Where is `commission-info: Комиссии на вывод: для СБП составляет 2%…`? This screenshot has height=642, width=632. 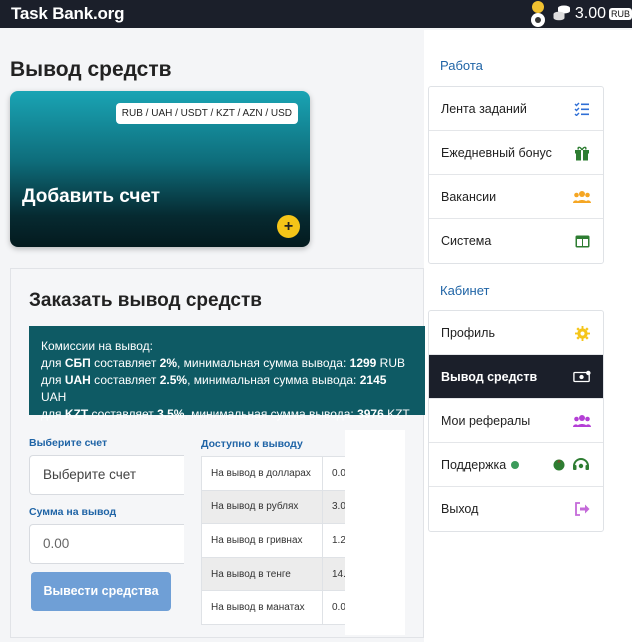 commission-info: Комиссии на вывод: для СБП составляет 2%… is located at coordinates (227, 373).